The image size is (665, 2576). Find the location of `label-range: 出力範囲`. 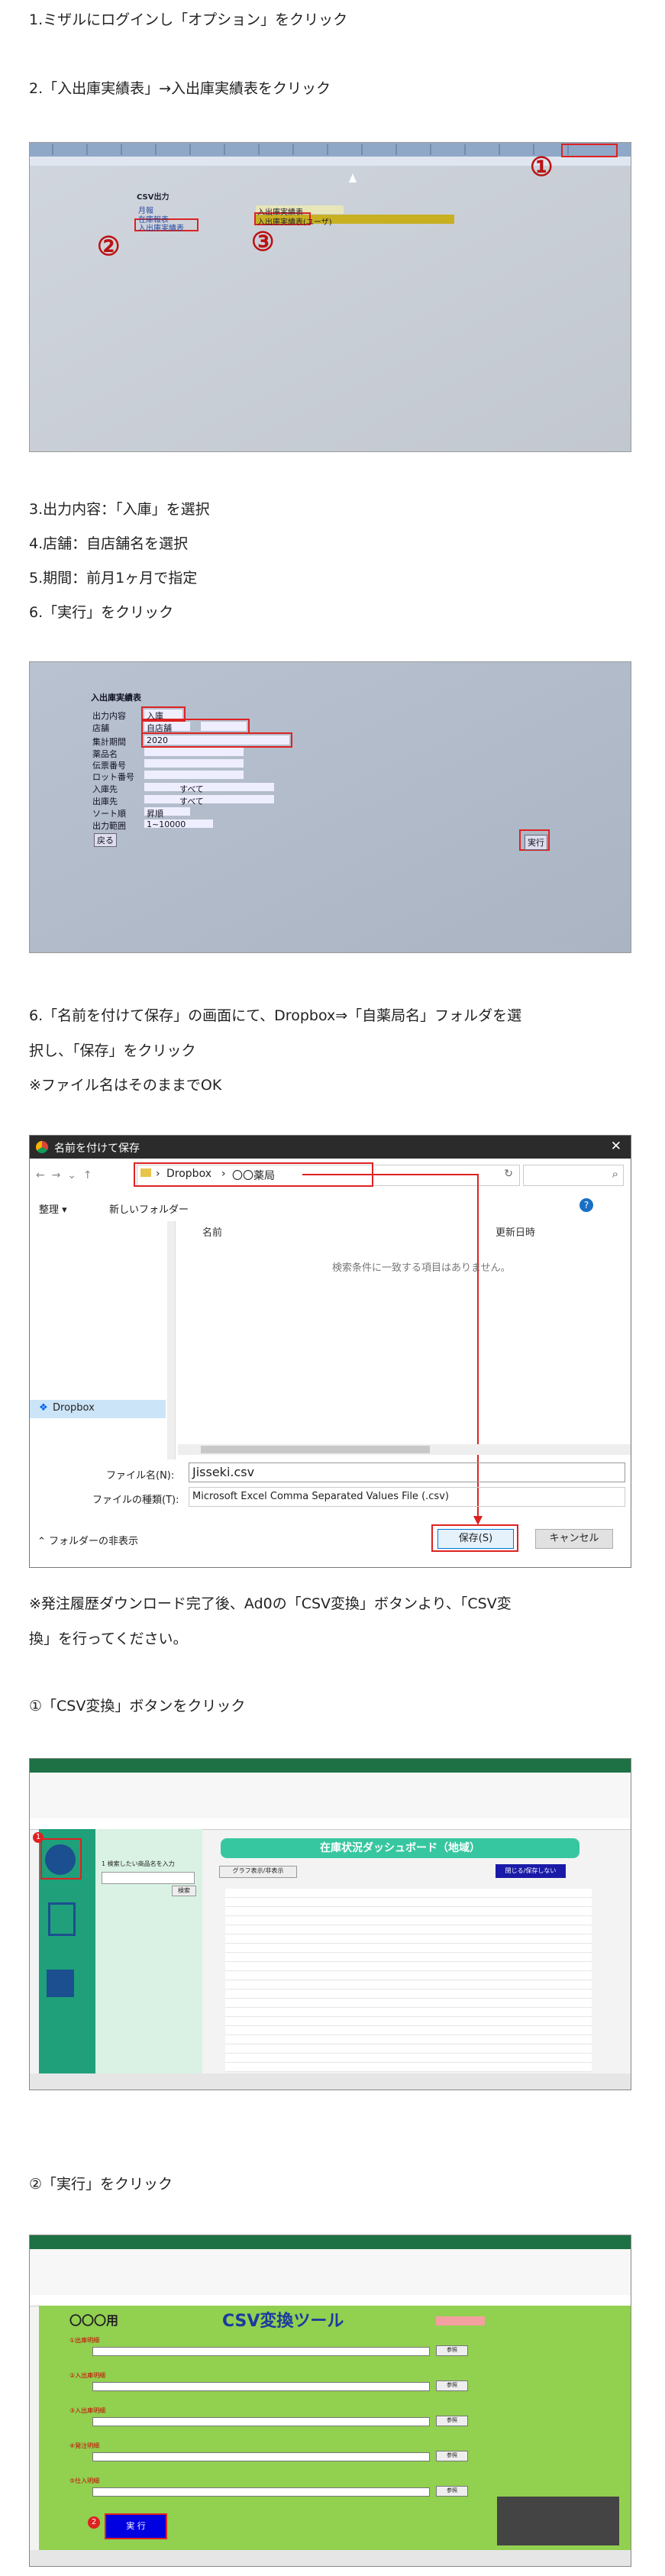

label-range: 出力範囲 is located at coordinates (109, 826).